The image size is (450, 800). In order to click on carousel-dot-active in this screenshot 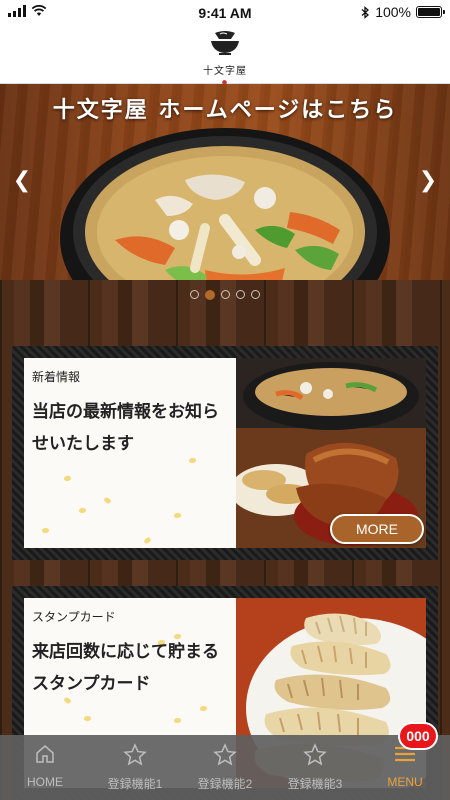, I will do `click(210, 295)`.